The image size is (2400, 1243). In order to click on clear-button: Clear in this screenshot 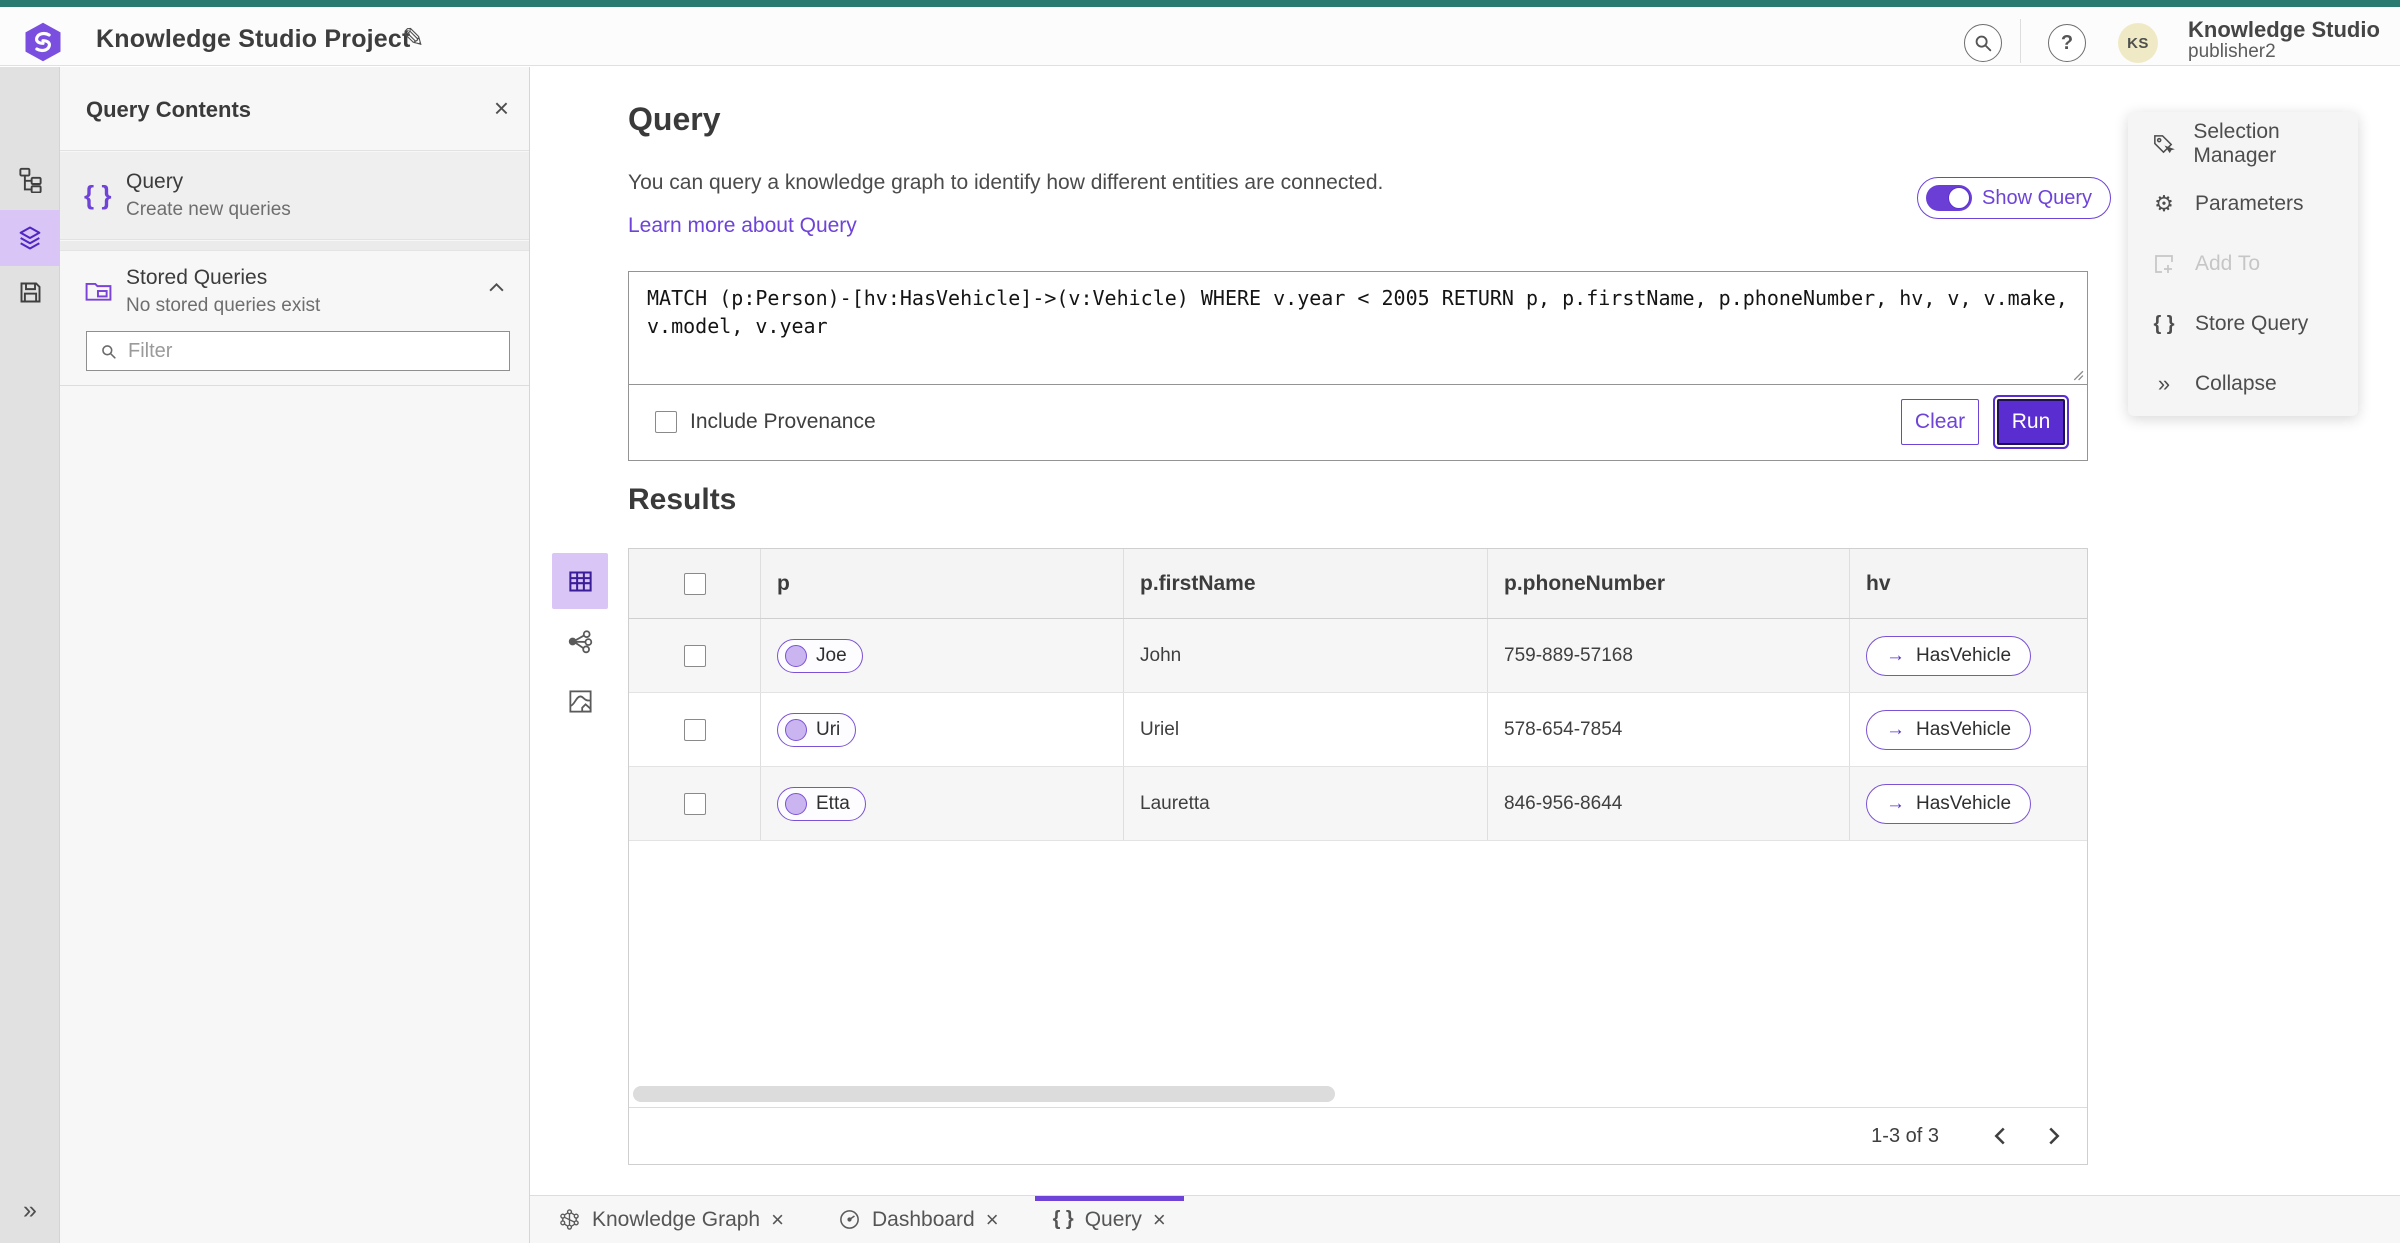, I will do `click(1940, 422)`.